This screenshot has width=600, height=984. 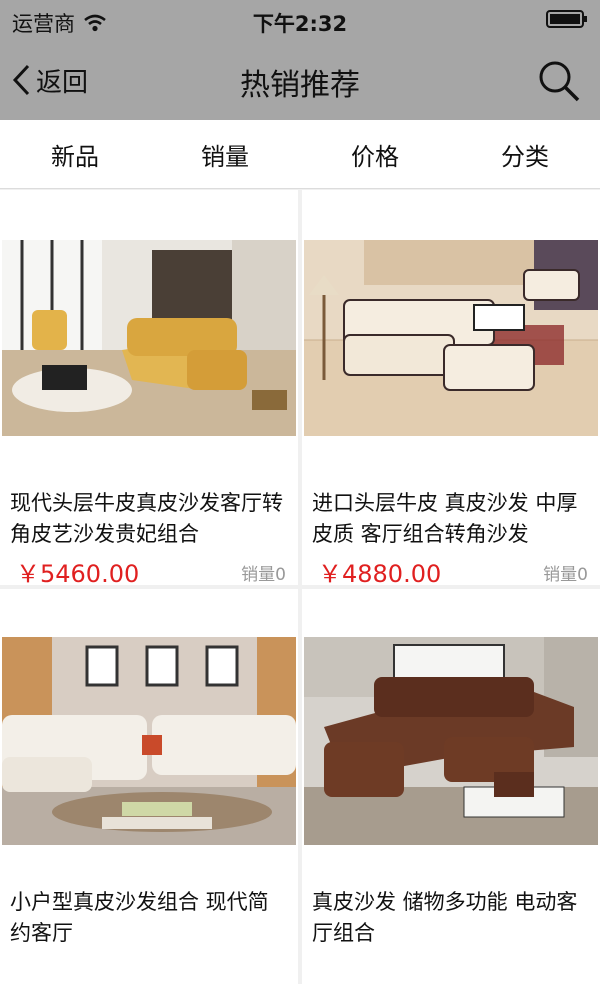 I want to click on status-time: 下午2:32, so click(x=300, y=24).